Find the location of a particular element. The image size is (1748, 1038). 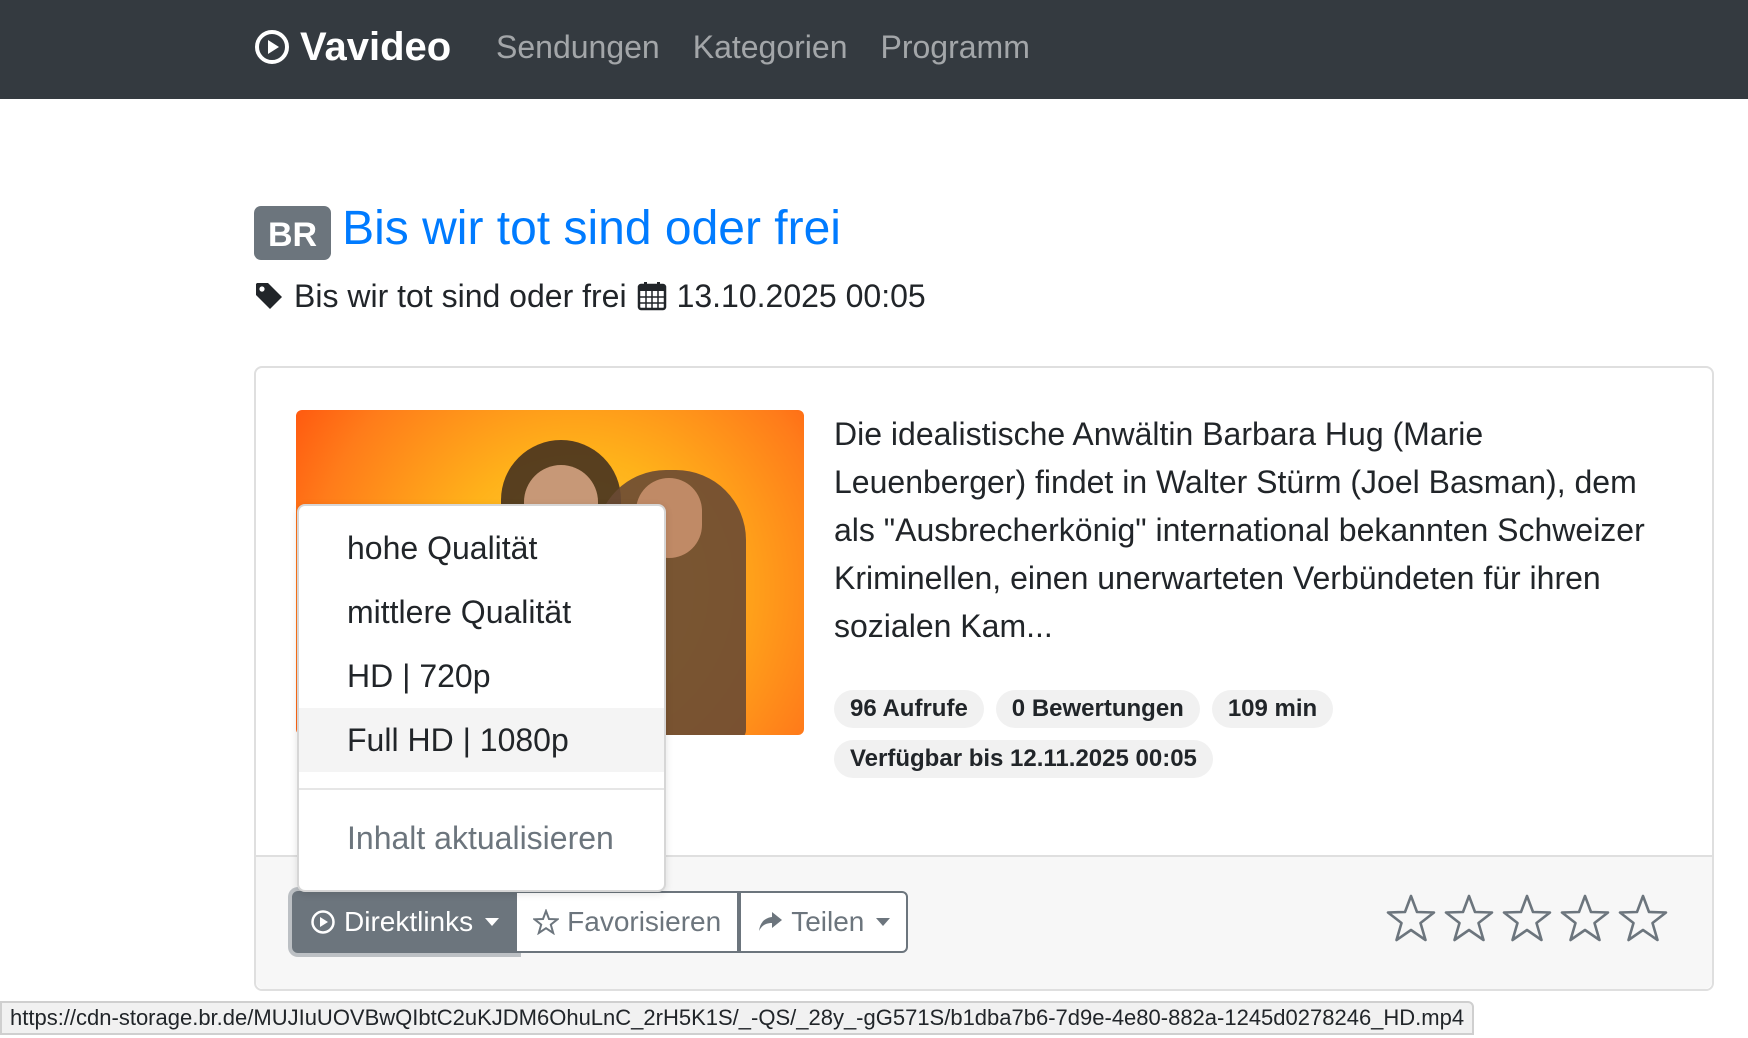

page-title: Bis wir tot sind oder frei is located at coordinates (591, 229).